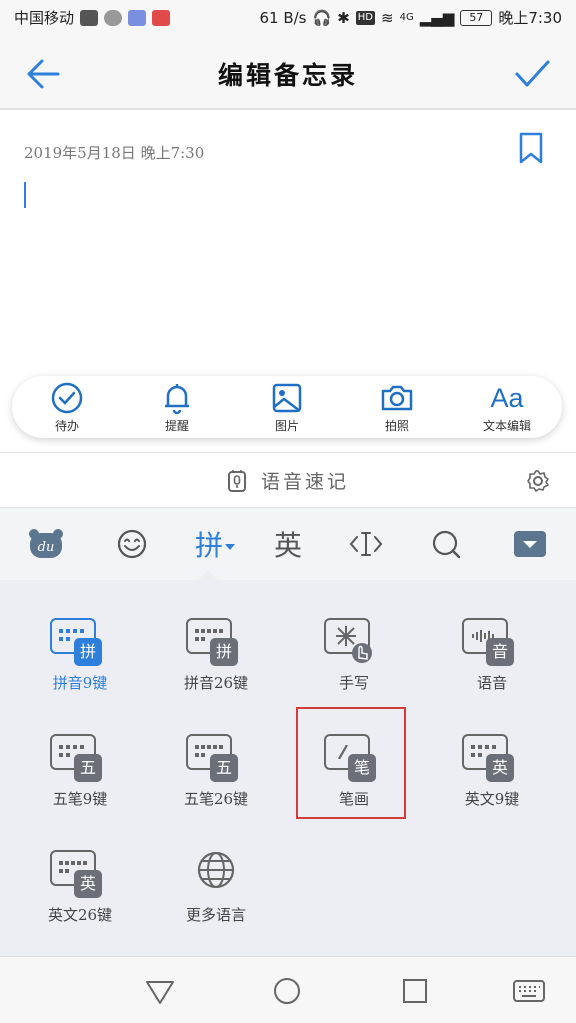  What do you see at coordinates (322, 17) in the screenshot?
I see `headphone-icon: 🎧` at bounding box center [322, 17].